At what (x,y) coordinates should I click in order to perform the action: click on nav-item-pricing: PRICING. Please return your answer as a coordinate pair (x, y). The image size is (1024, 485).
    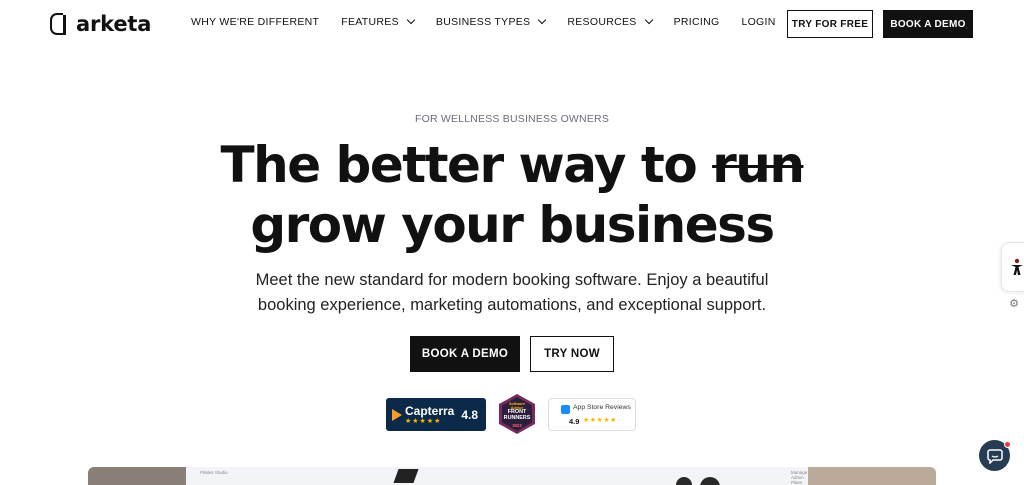
    Looking at the image, I should click on (697, 22).